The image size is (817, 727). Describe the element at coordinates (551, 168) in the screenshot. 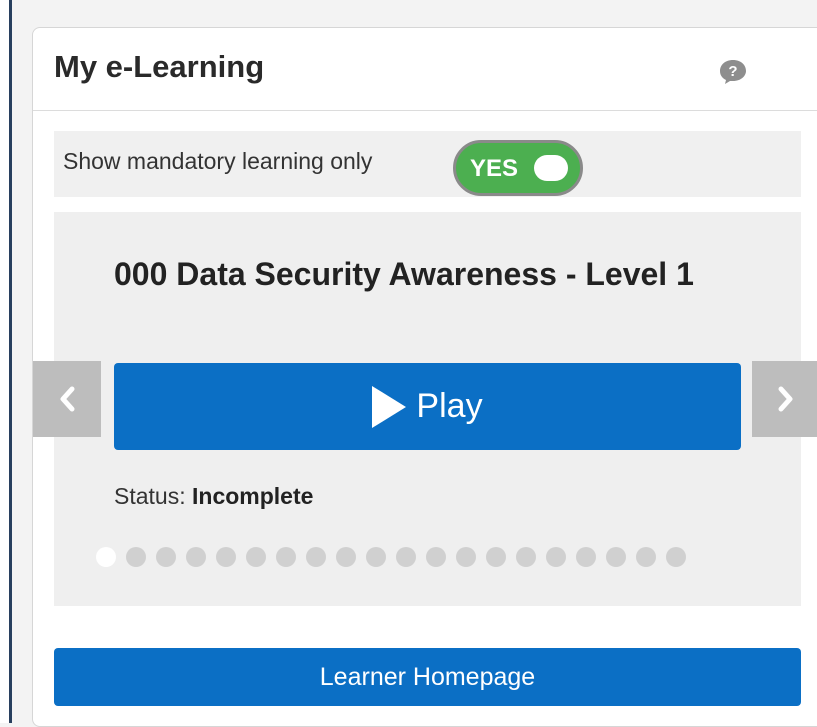

I see `toggle-knob` at that location.